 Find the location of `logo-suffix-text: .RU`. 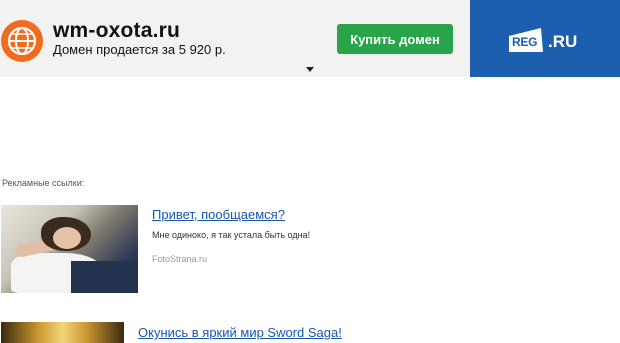

logo-suffix-text: .RU is located at coordinates (563, 41).